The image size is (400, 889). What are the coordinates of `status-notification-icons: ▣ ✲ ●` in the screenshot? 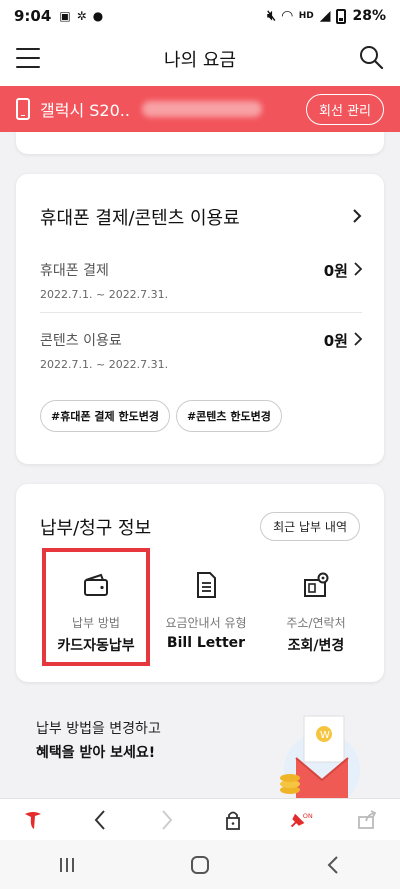 It's located at (81, 16).